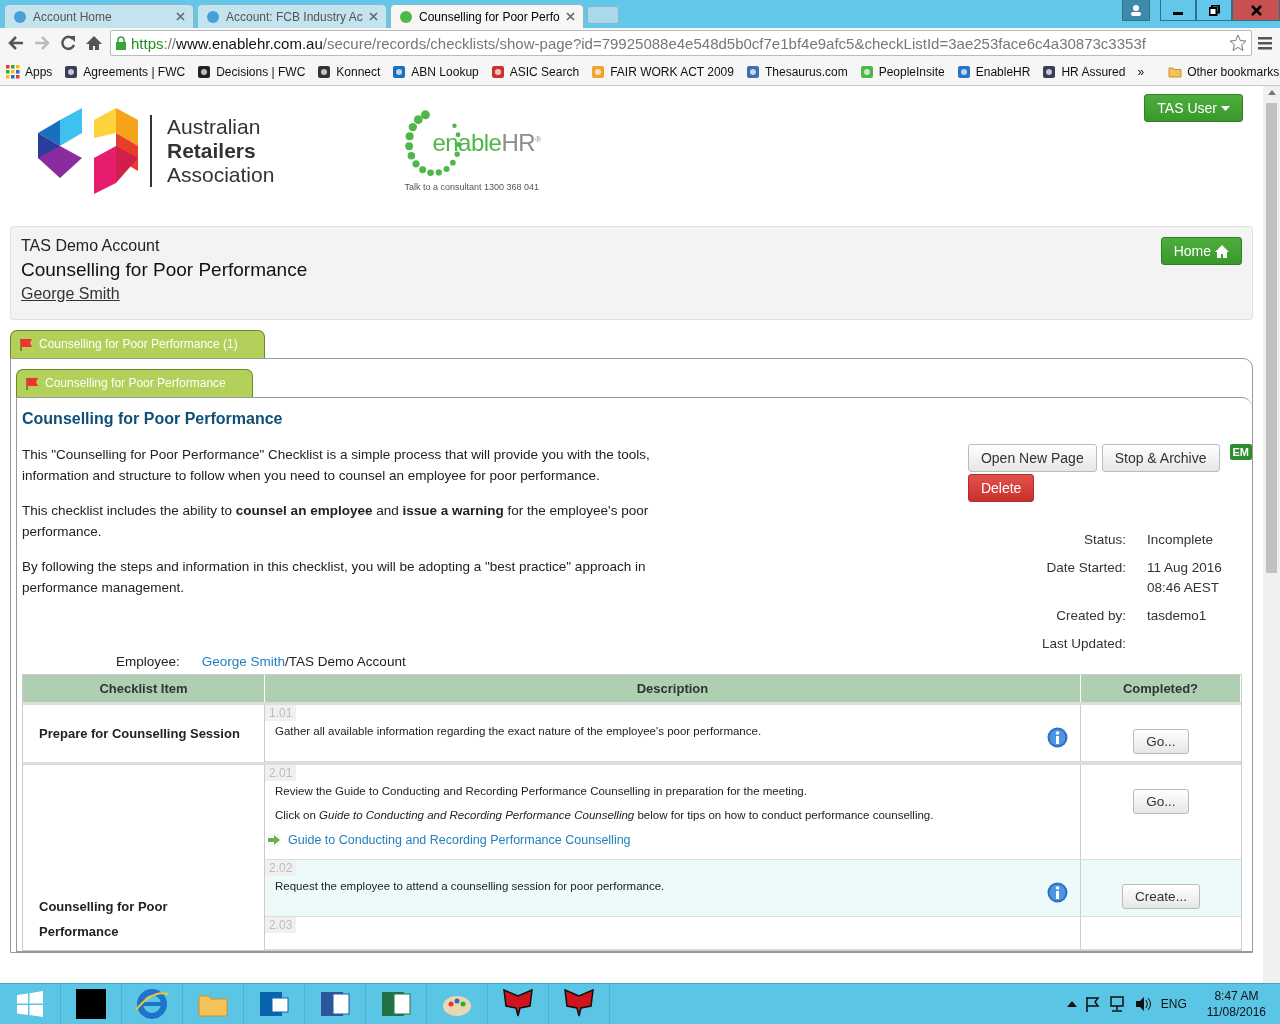  I want to click on bookmark-link: Decisions | FWC, so click(251, 71).